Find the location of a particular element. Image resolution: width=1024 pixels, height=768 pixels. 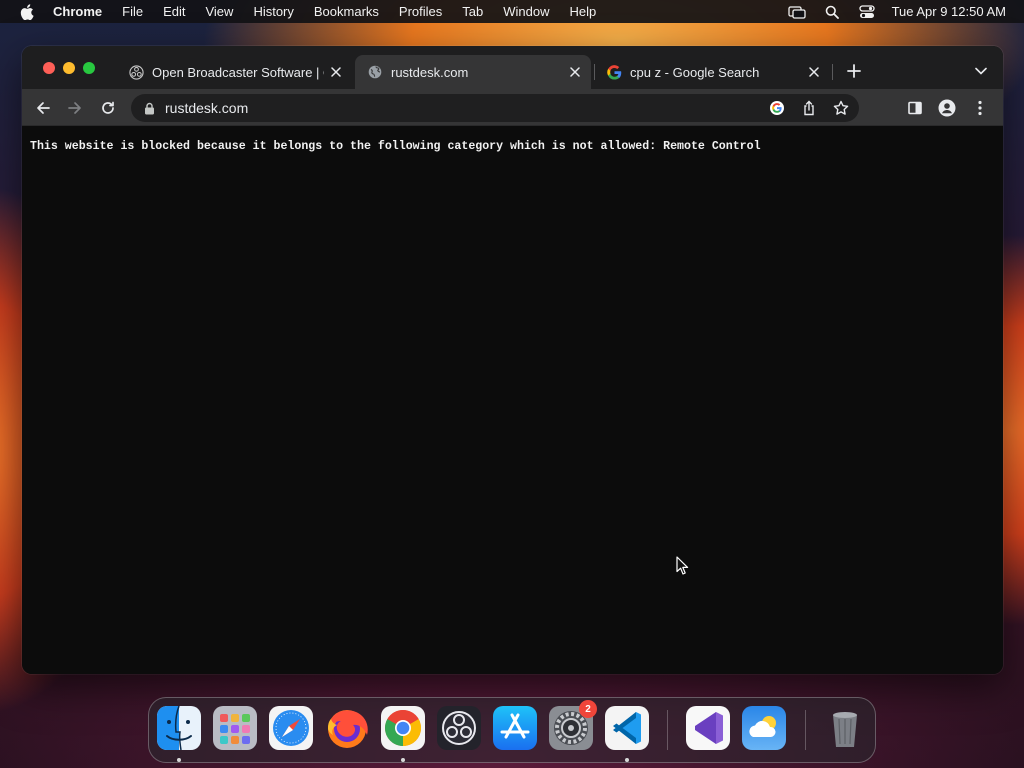

screen-mirroring-icon is located at coordinates (796, 12).